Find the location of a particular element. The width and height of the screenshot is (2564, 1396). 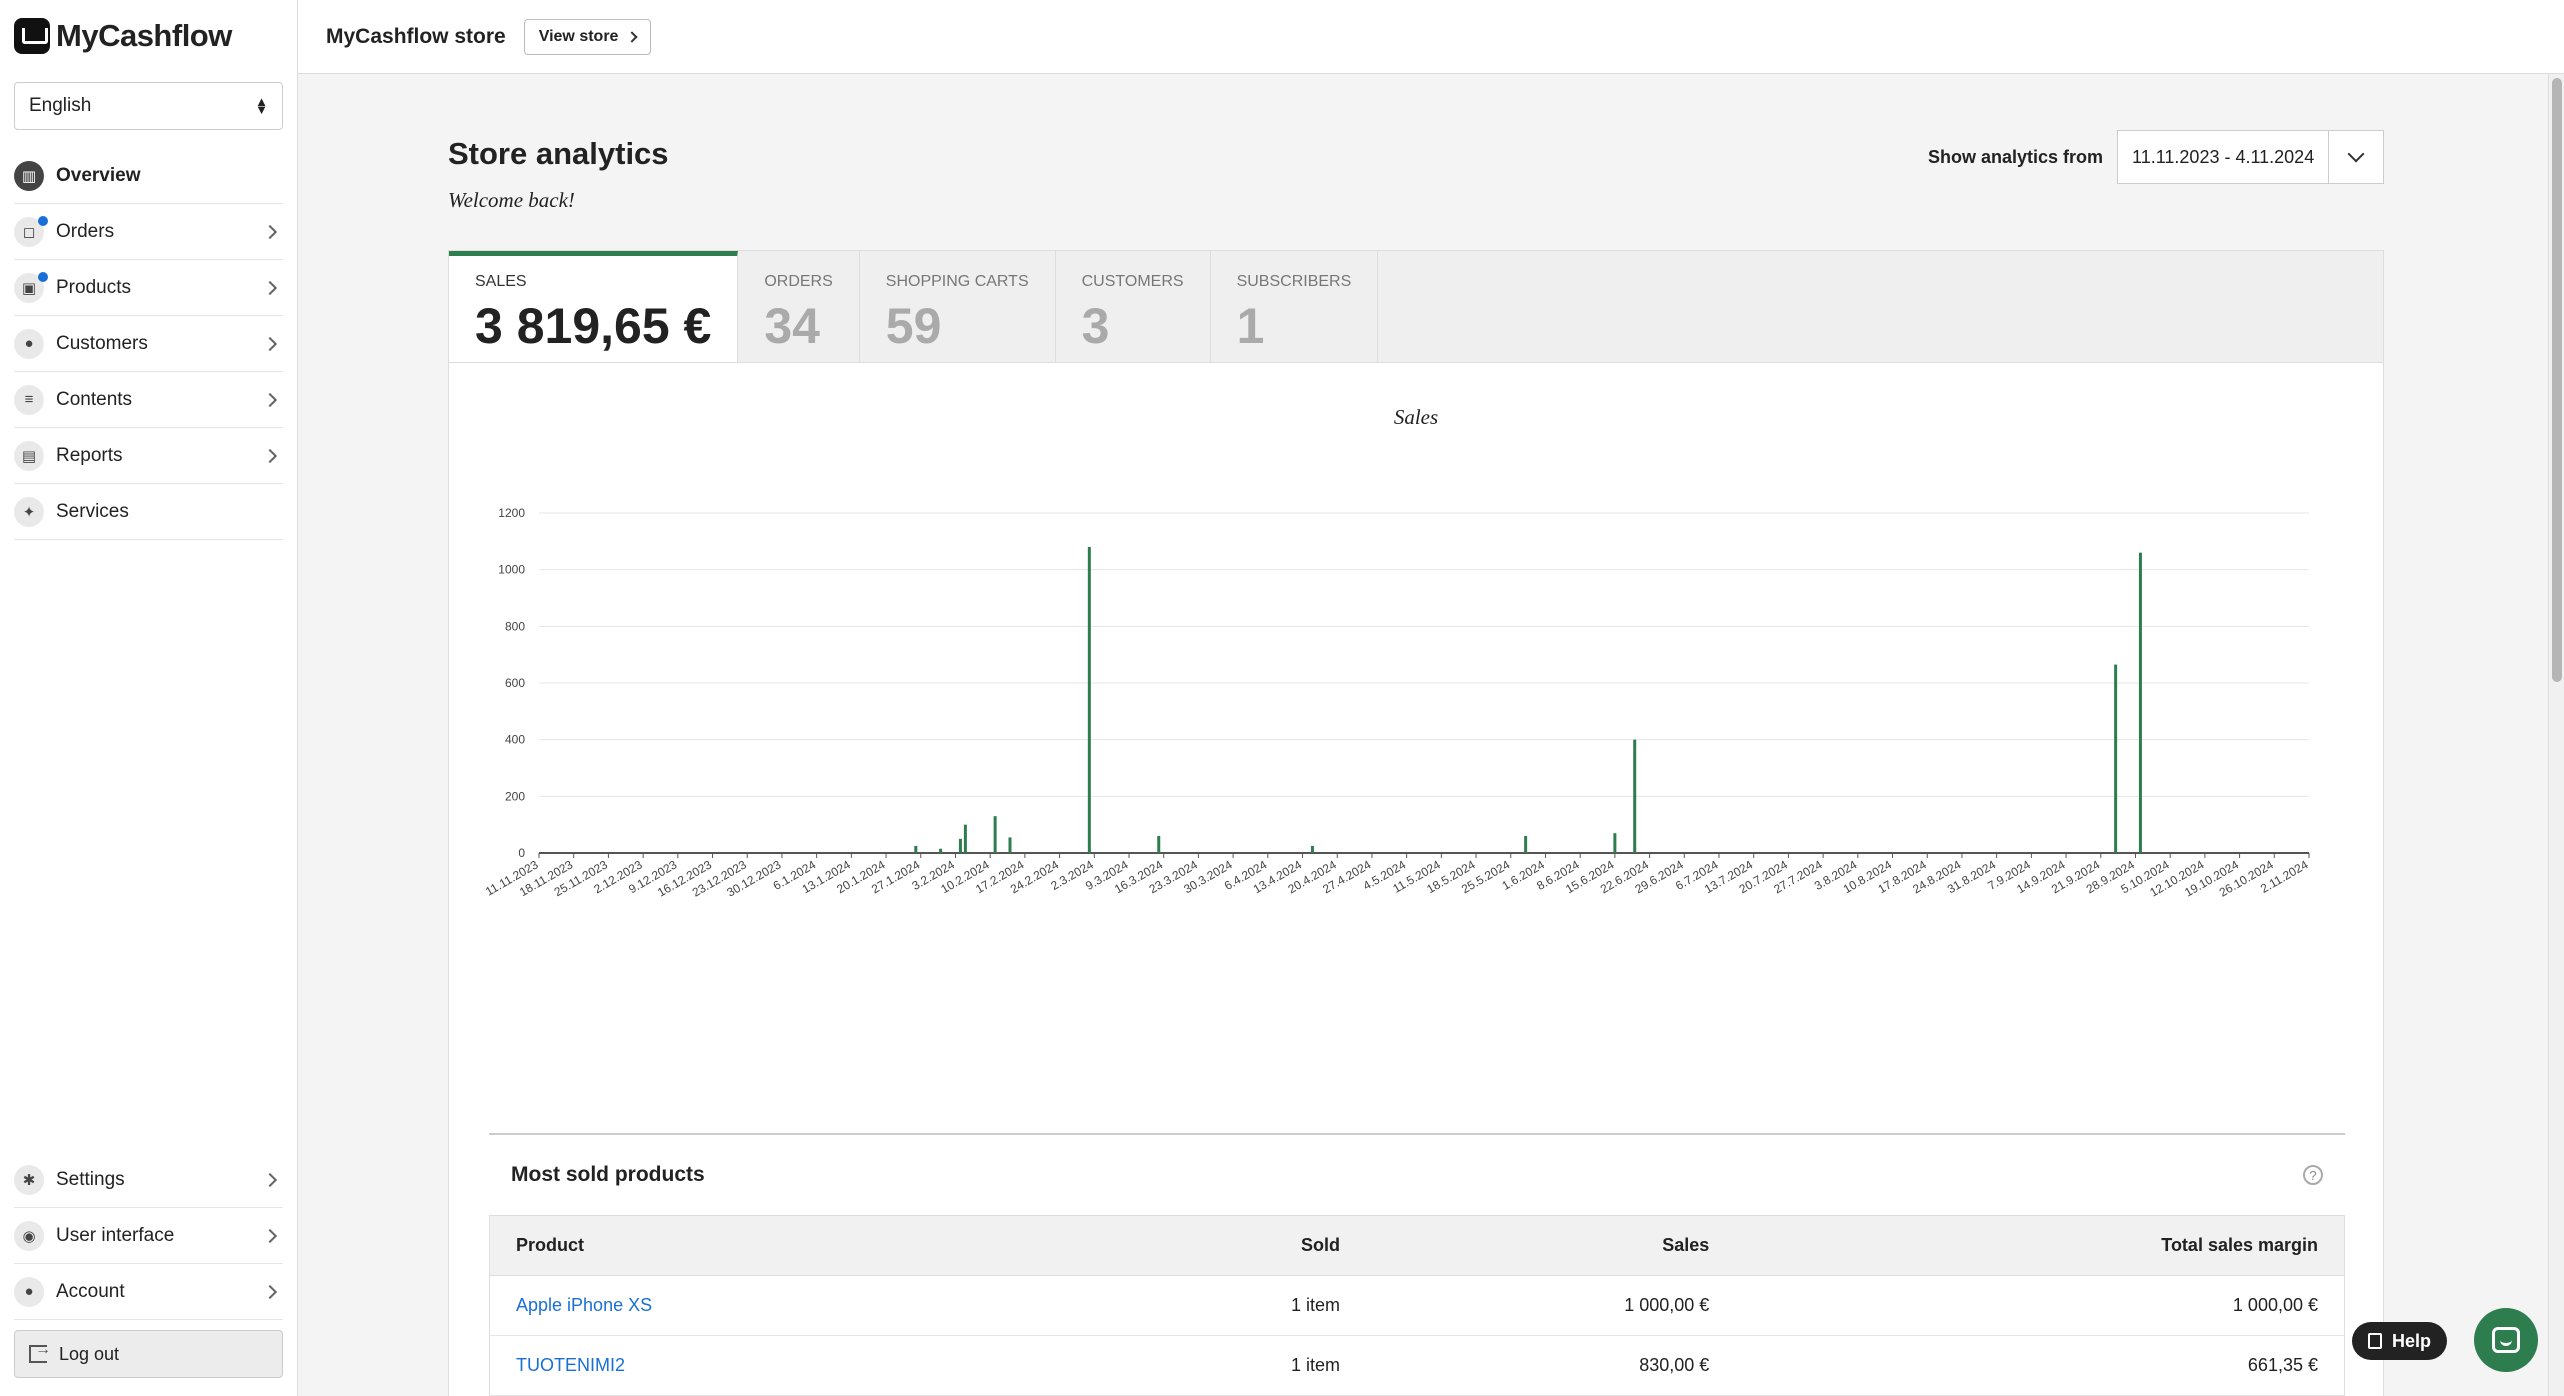

store-name: MyCashflow store is located at coordinates (416, 36).